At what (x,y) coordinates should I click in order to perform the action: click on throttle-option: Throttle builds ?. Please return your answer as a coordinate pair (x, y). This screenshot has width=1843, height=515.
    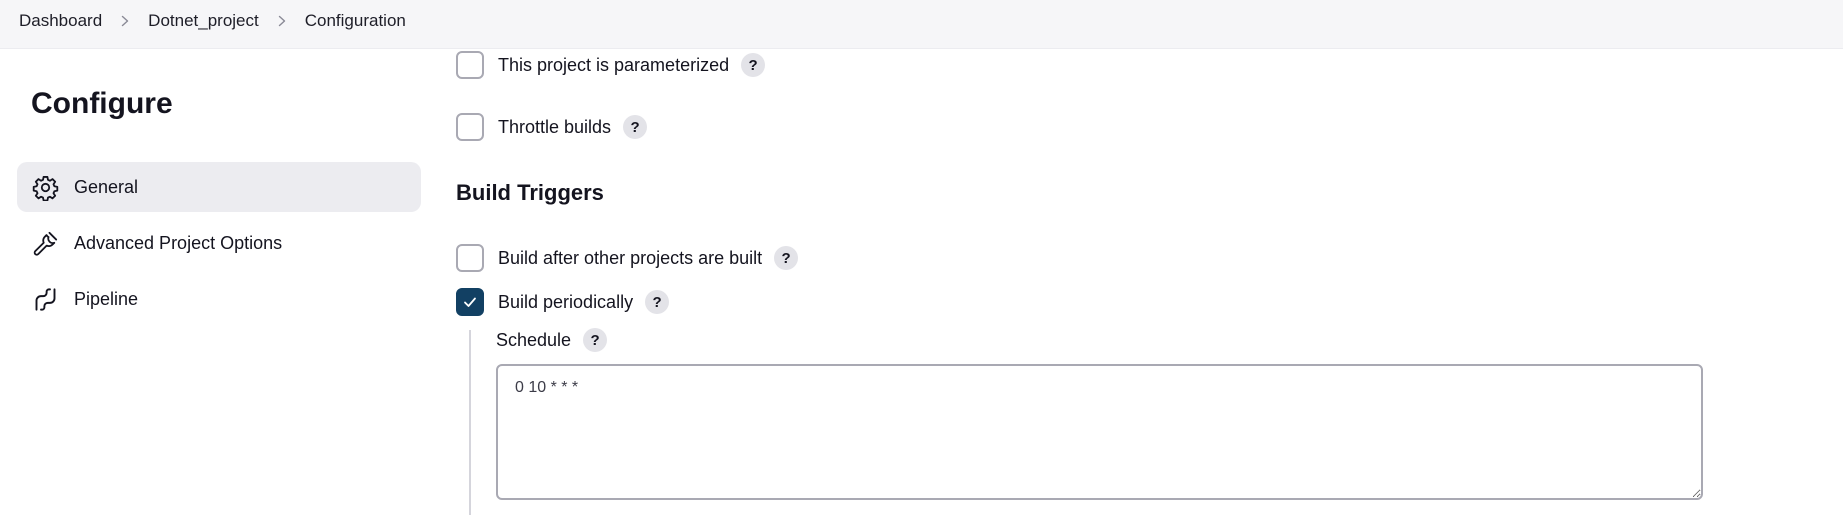
    Looking at the image, I should click on (552, 127).